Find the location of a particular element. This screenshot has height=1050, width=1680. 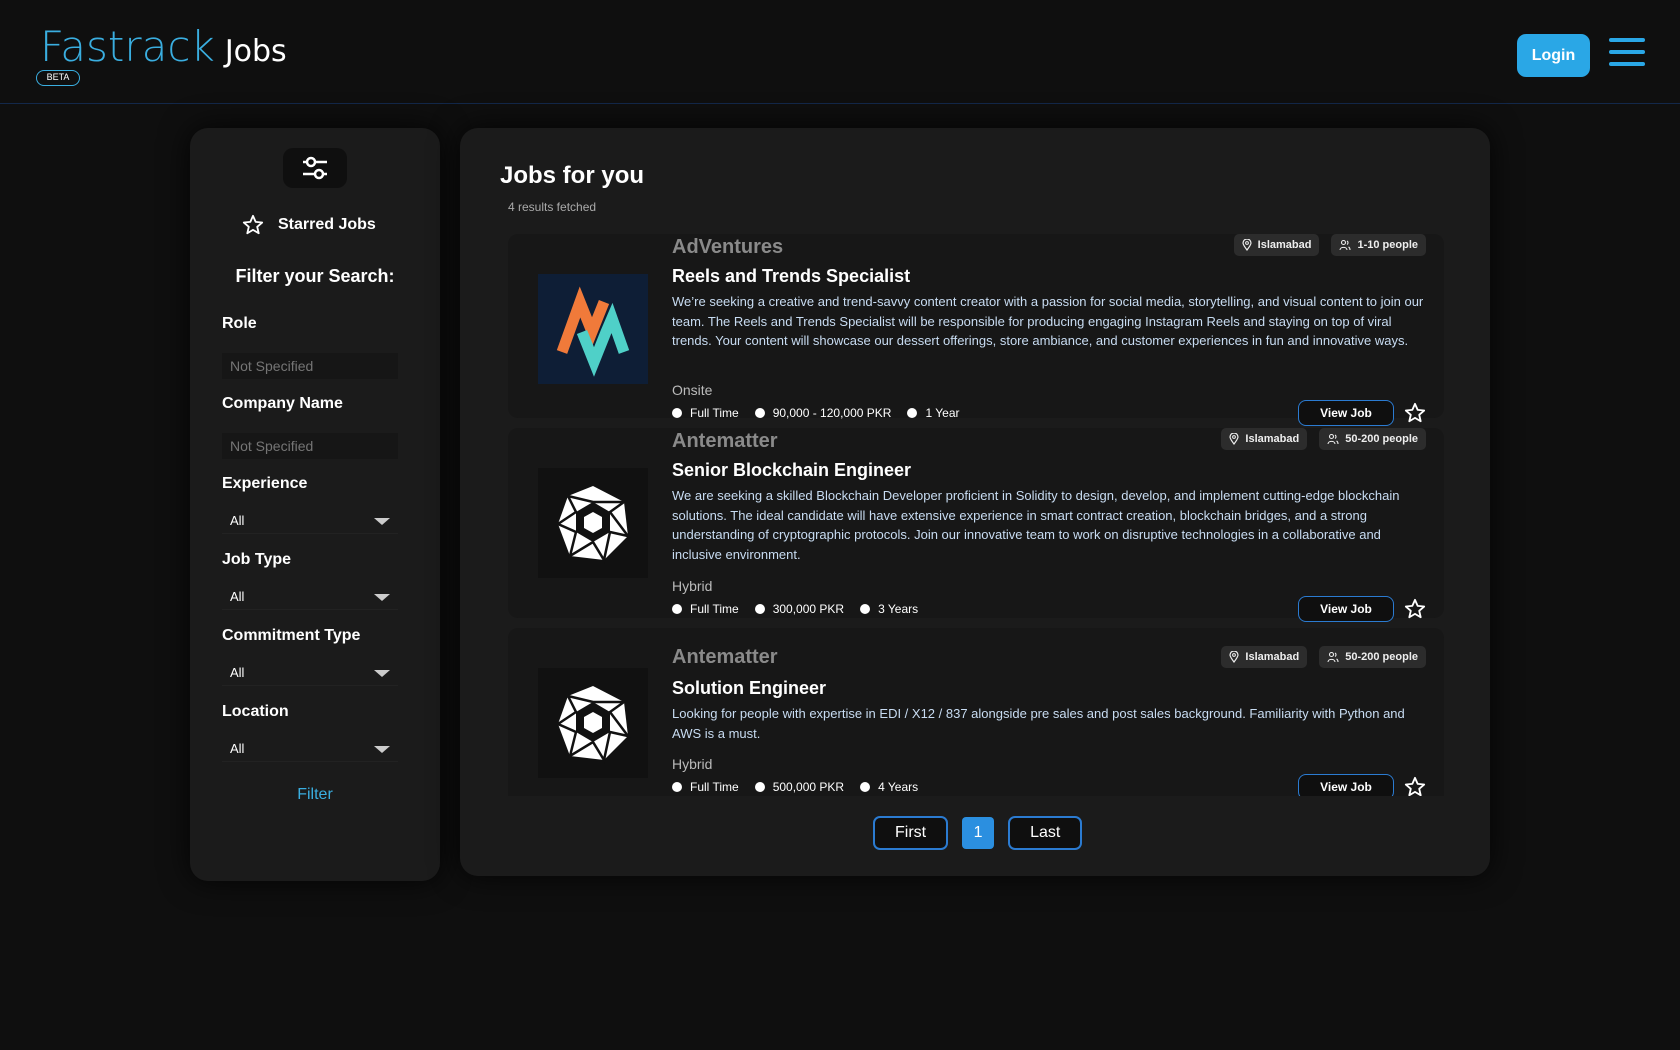

last-page-button: Last is located at coordinates (1045, 833).